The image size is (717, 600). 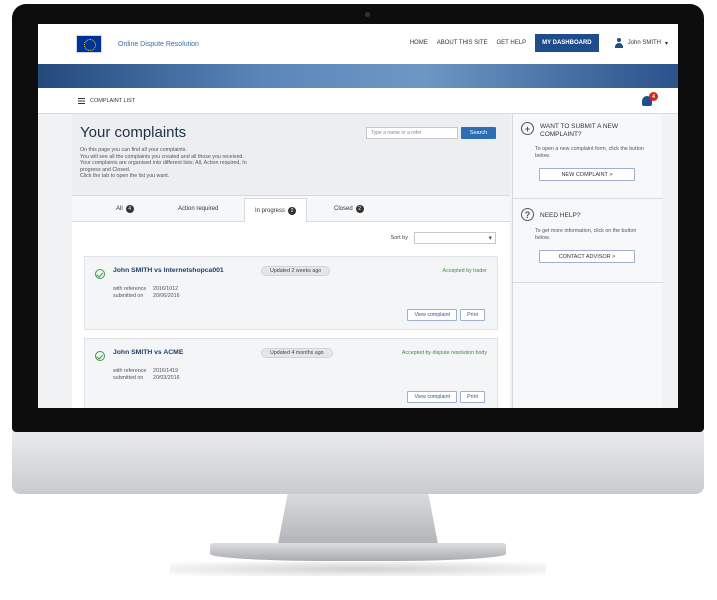 What do you see at coordinates (105, 169) in the screenshot?
I see `intro-line: progress and Closed.` at bounding box center [105, 169].